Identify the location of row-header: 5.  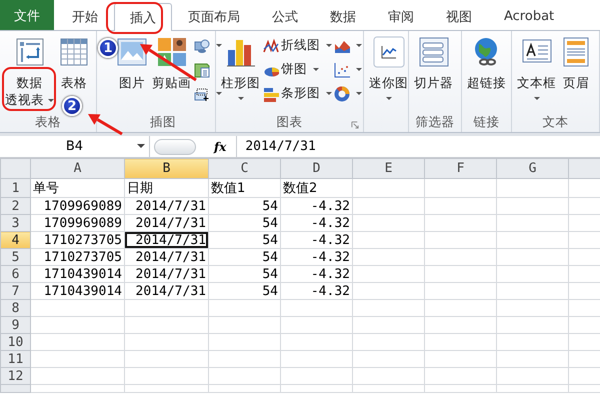
(15, 257).